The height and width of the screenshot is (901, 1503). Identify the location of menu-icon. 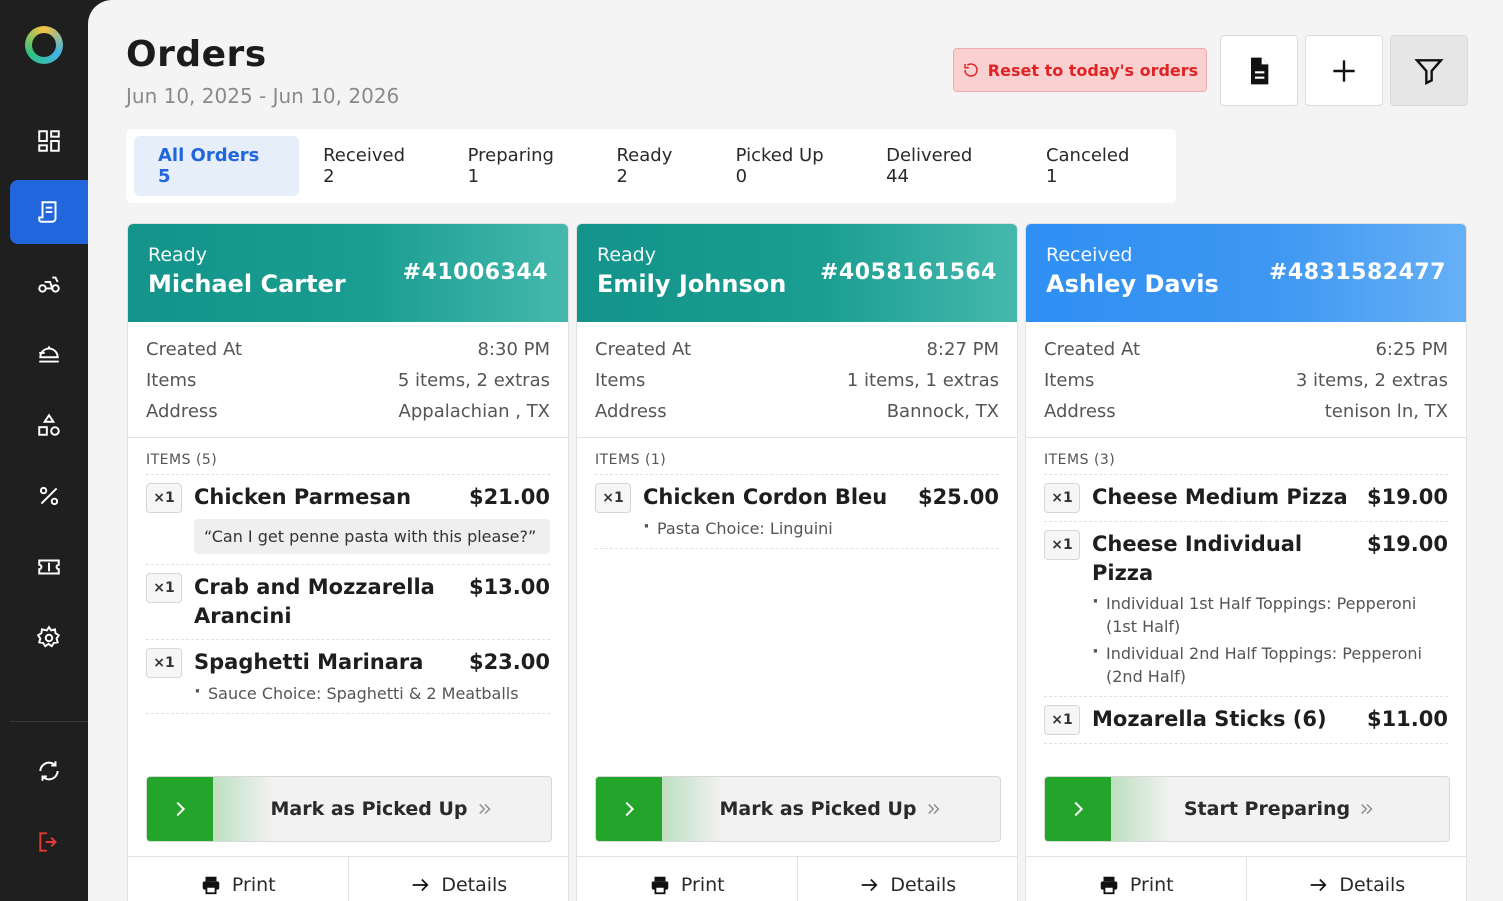
(49, 354).